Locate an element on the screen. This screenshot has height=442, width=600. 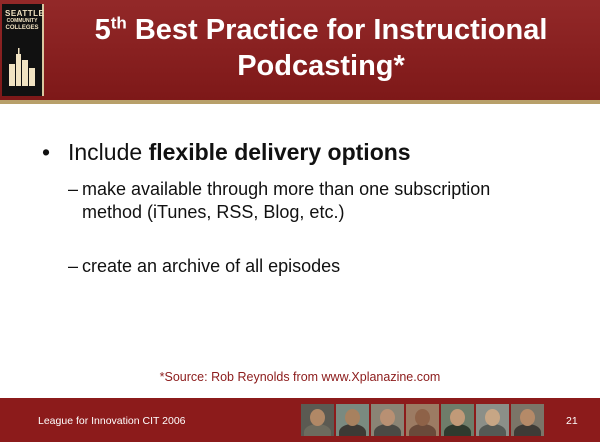
presenter-photo-strip is located at coordinates (424, 420).